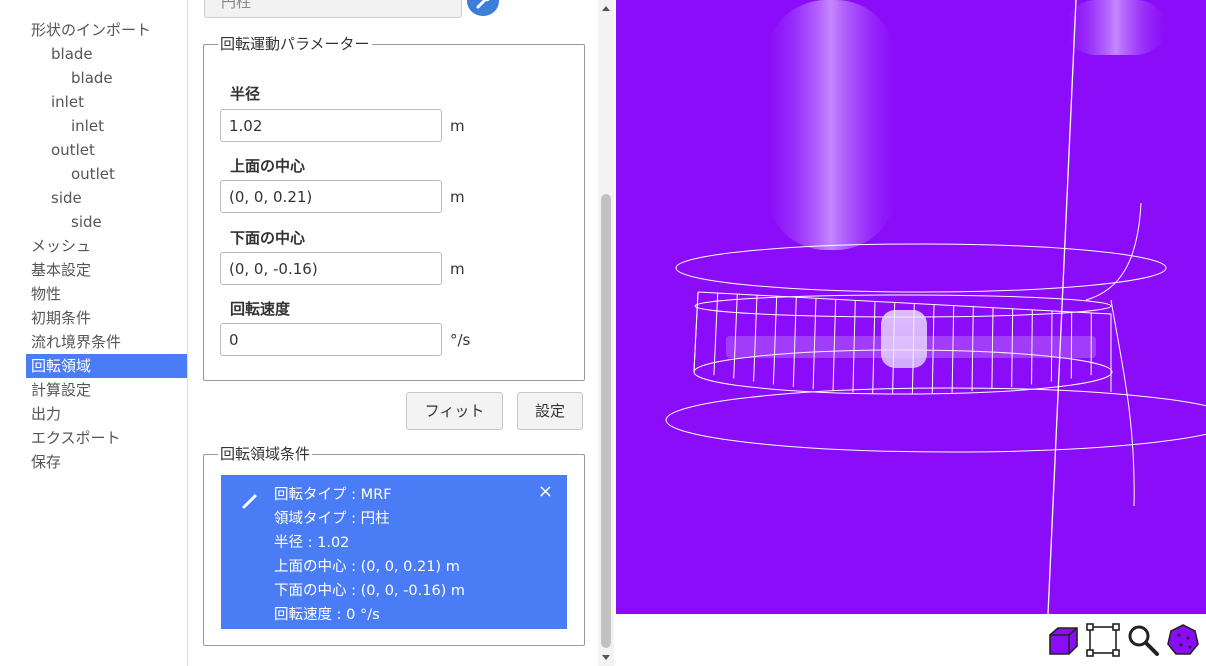  What do you see at coordinates (106, 270) in the screenshot?
I see `tree-item-basic-settings: 基本設定` at bounding box center [106, 270].